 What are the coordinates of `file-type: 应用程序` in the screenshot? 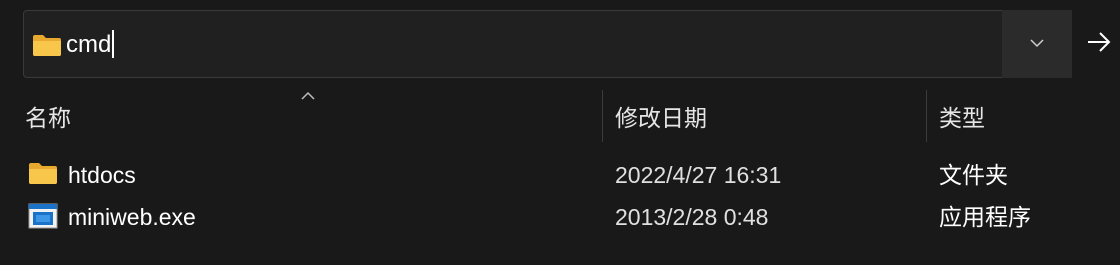 It's located at (985, 217).